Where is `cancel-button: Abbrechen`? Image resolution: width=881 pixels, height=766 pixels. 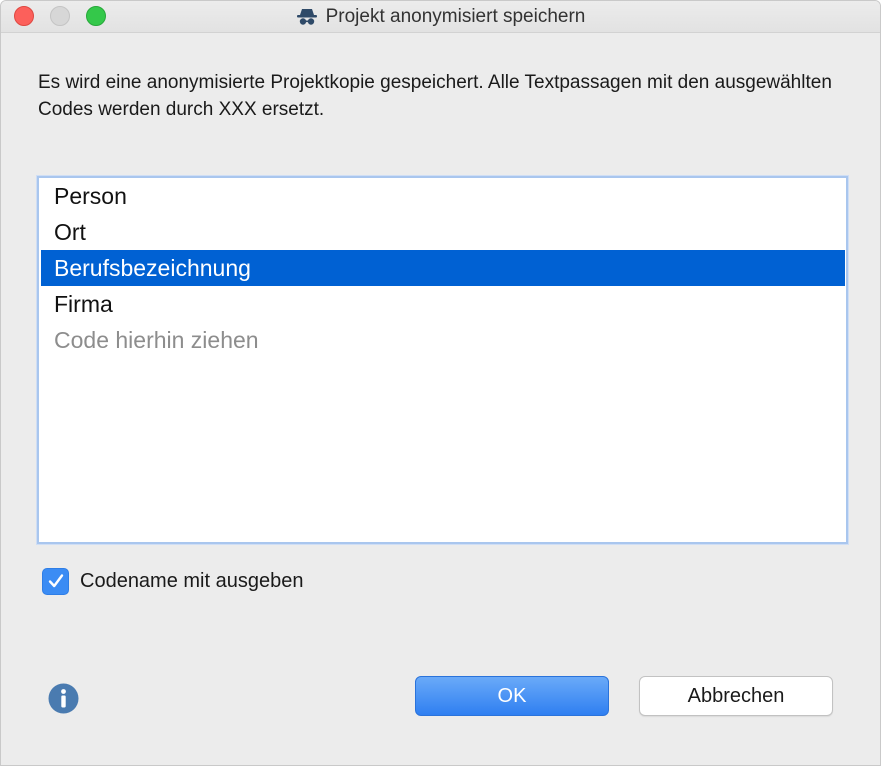 cancel-button: Abbrechen is located at coordinates (736, 696).